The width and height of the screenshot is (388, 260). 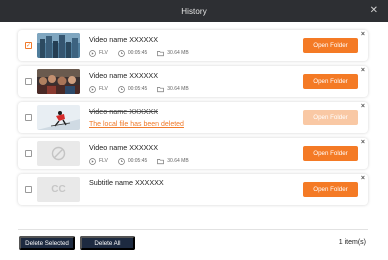 What do you see at coordinates (47, 243) in the screenshot?
I see `delete-selected-button: Delete Selected` at bounding box center [47, 243].